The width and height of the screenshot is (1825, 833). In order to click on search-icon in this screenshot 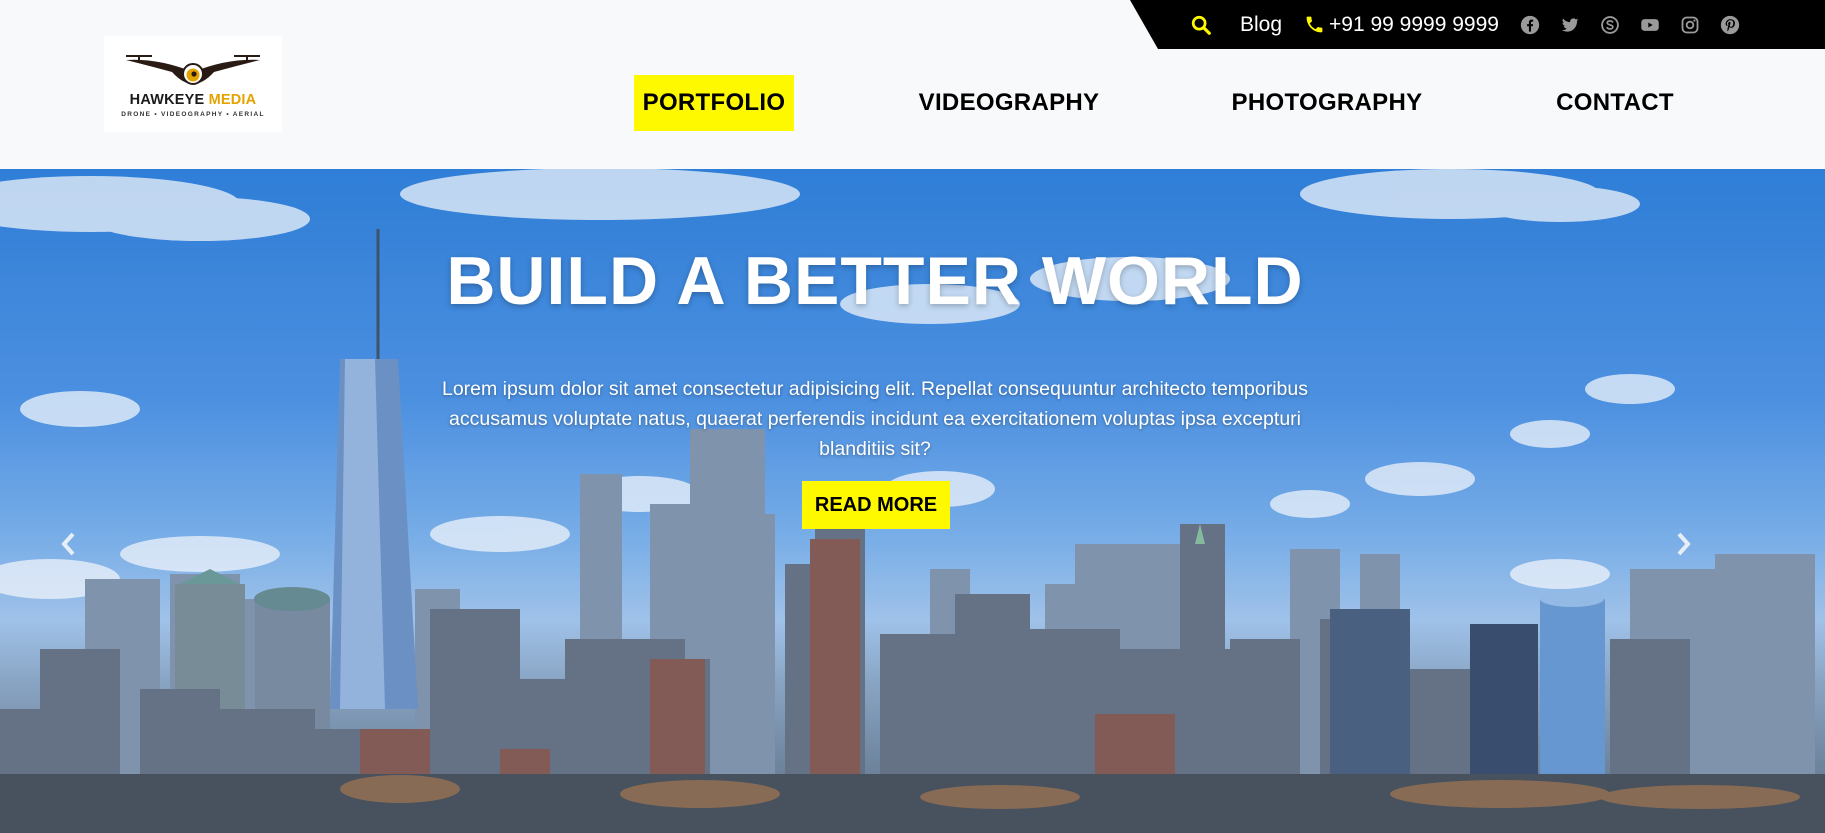, I will do `click(1201, 25)`.